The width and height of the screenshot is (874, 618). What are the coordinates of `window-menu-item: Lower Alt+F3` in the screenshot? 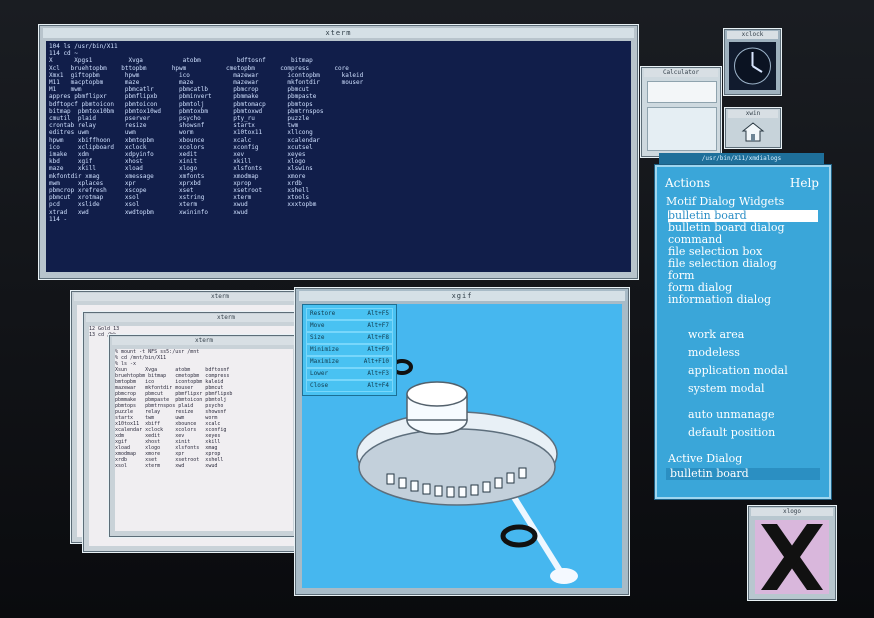 It's located at (349, 374).